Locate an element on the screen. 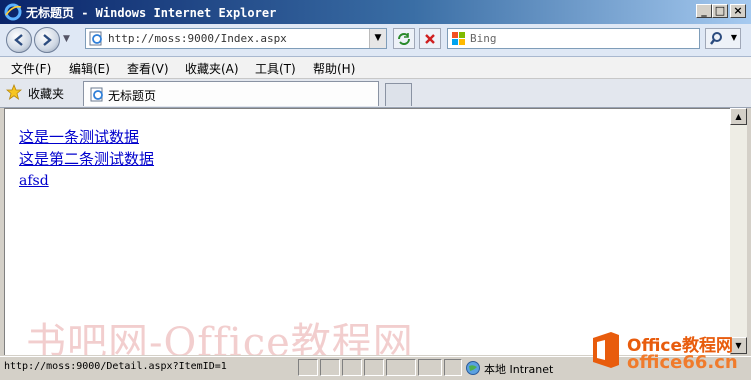 Image resolution: width=751 pixels, height=380 pixels. search-options-dropdown-icon: ▼ is located at coordinates (734, 37).